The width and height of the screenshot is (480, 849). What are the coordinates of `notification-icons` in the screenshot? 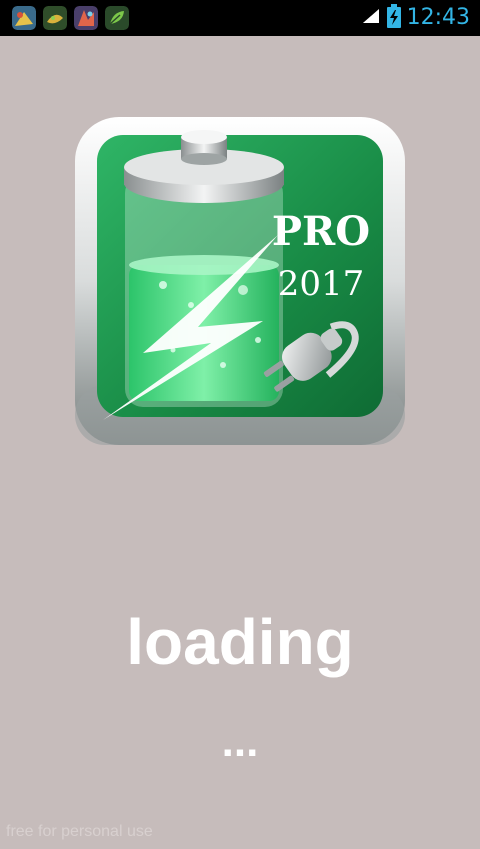 It's located at (70, 18).